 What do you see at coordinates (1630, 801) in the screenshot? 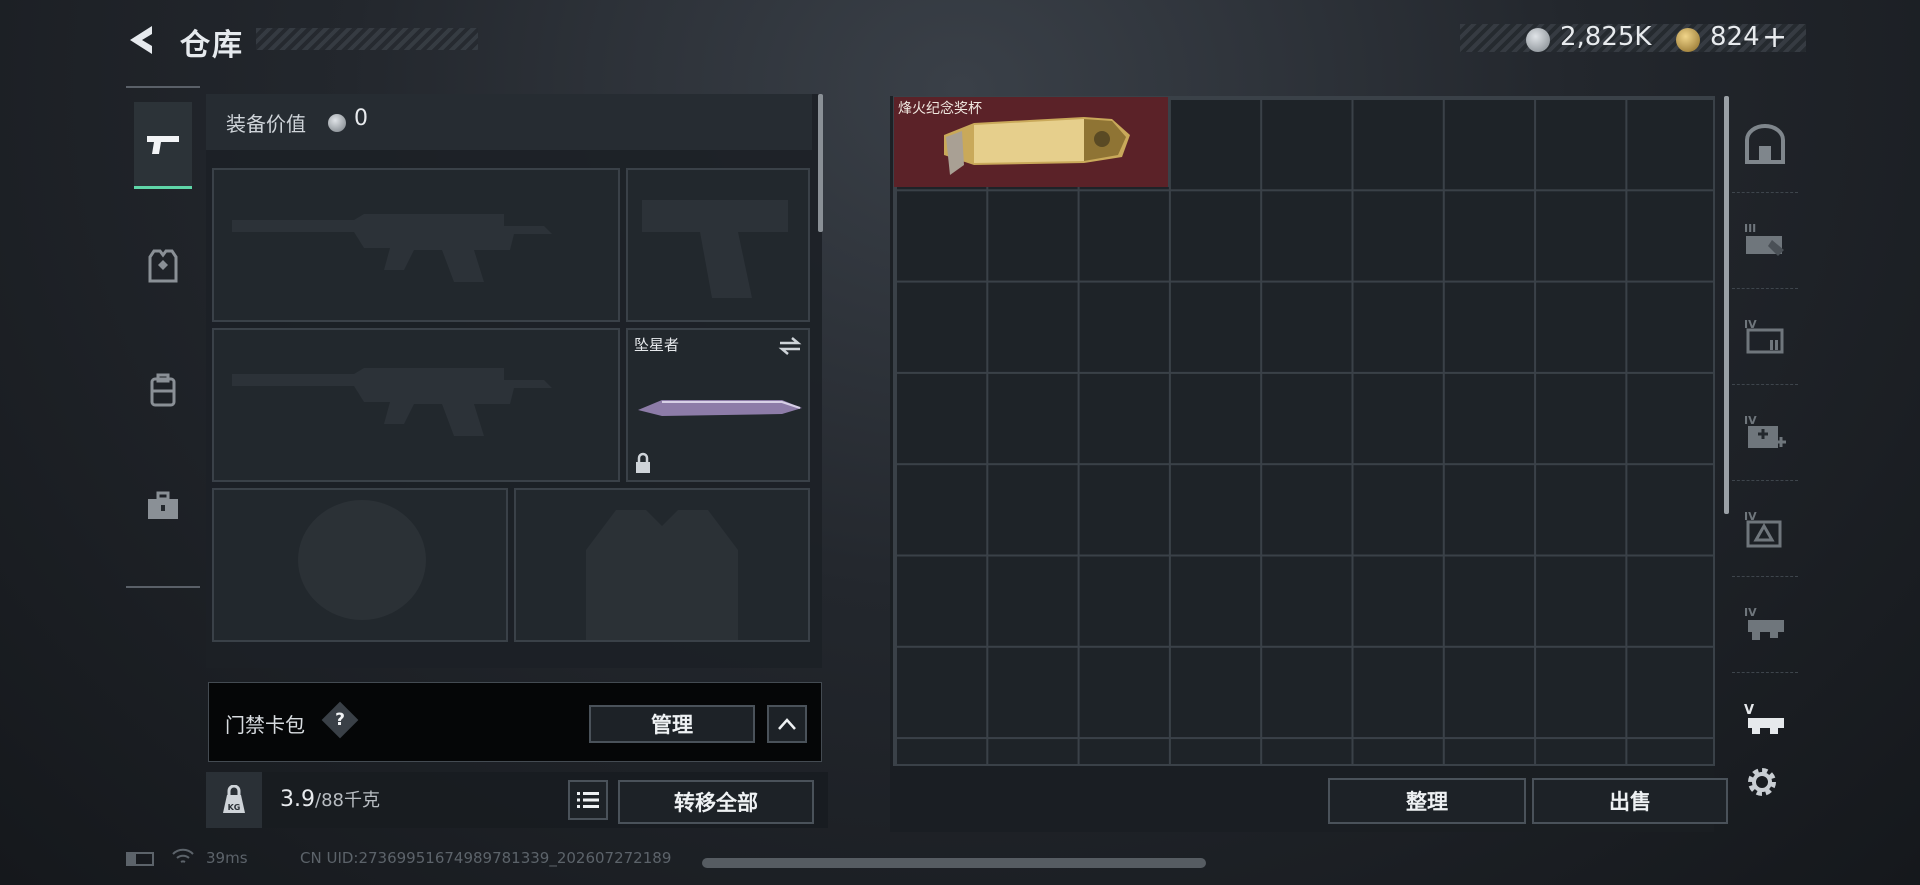
I see `sell-button: 出售` at bounding box center [1630, 801].